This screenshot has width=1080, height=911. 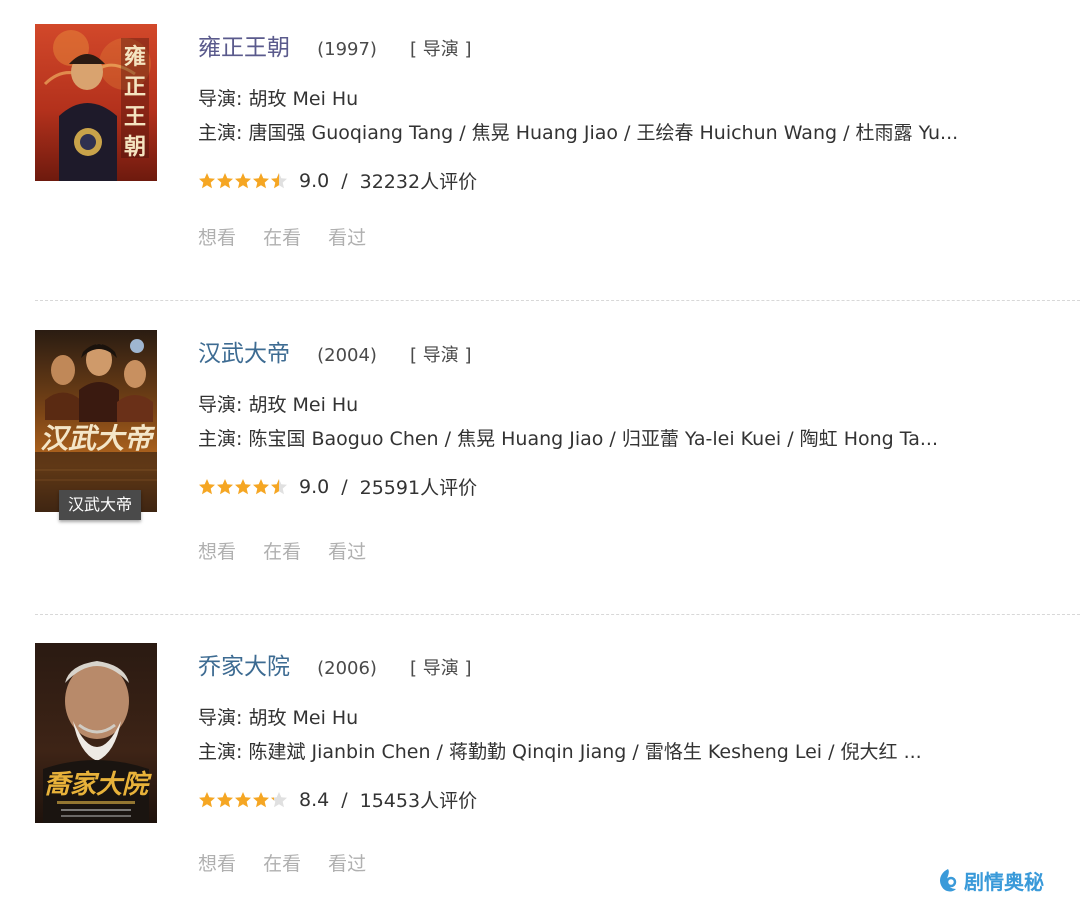 I want to click on rating-line: 9.0 / 32232人评价, so click(x=337, y=180).